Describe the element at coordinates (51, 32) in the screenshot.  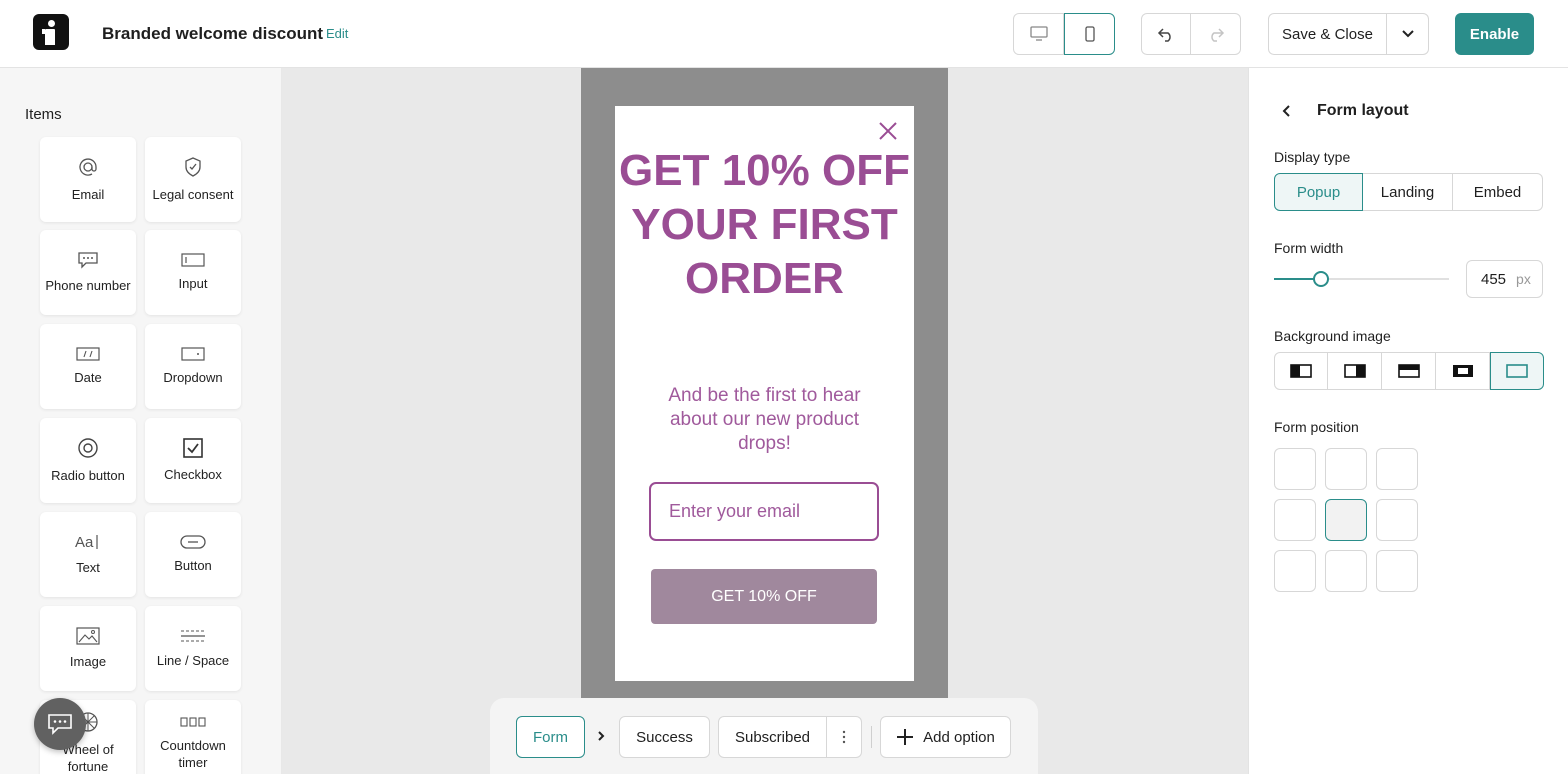
I see `app-logo` at that location.